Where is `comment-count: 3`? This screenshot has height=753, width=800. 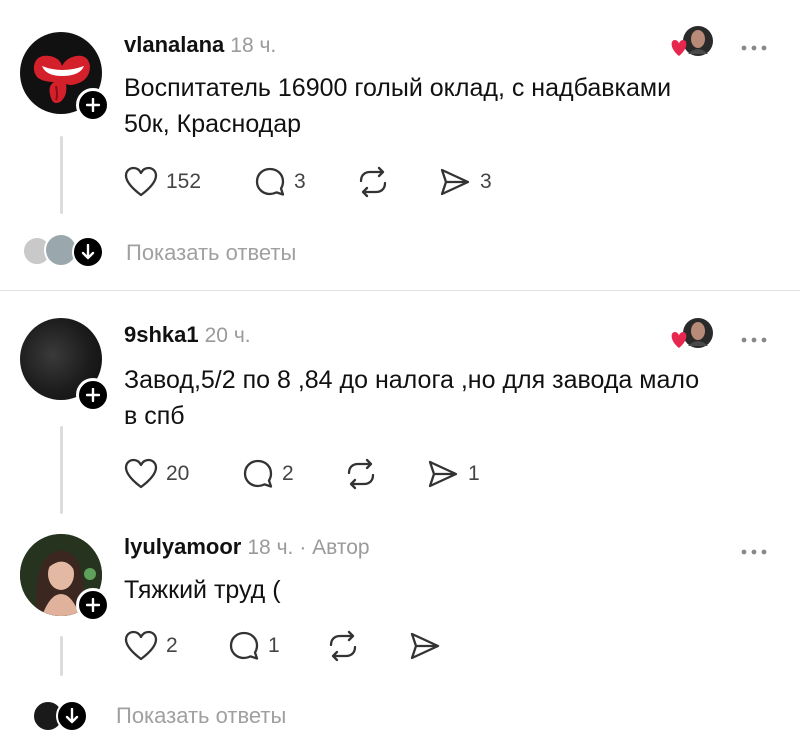 comment-count: 3 is located at coordinates (300, 181).